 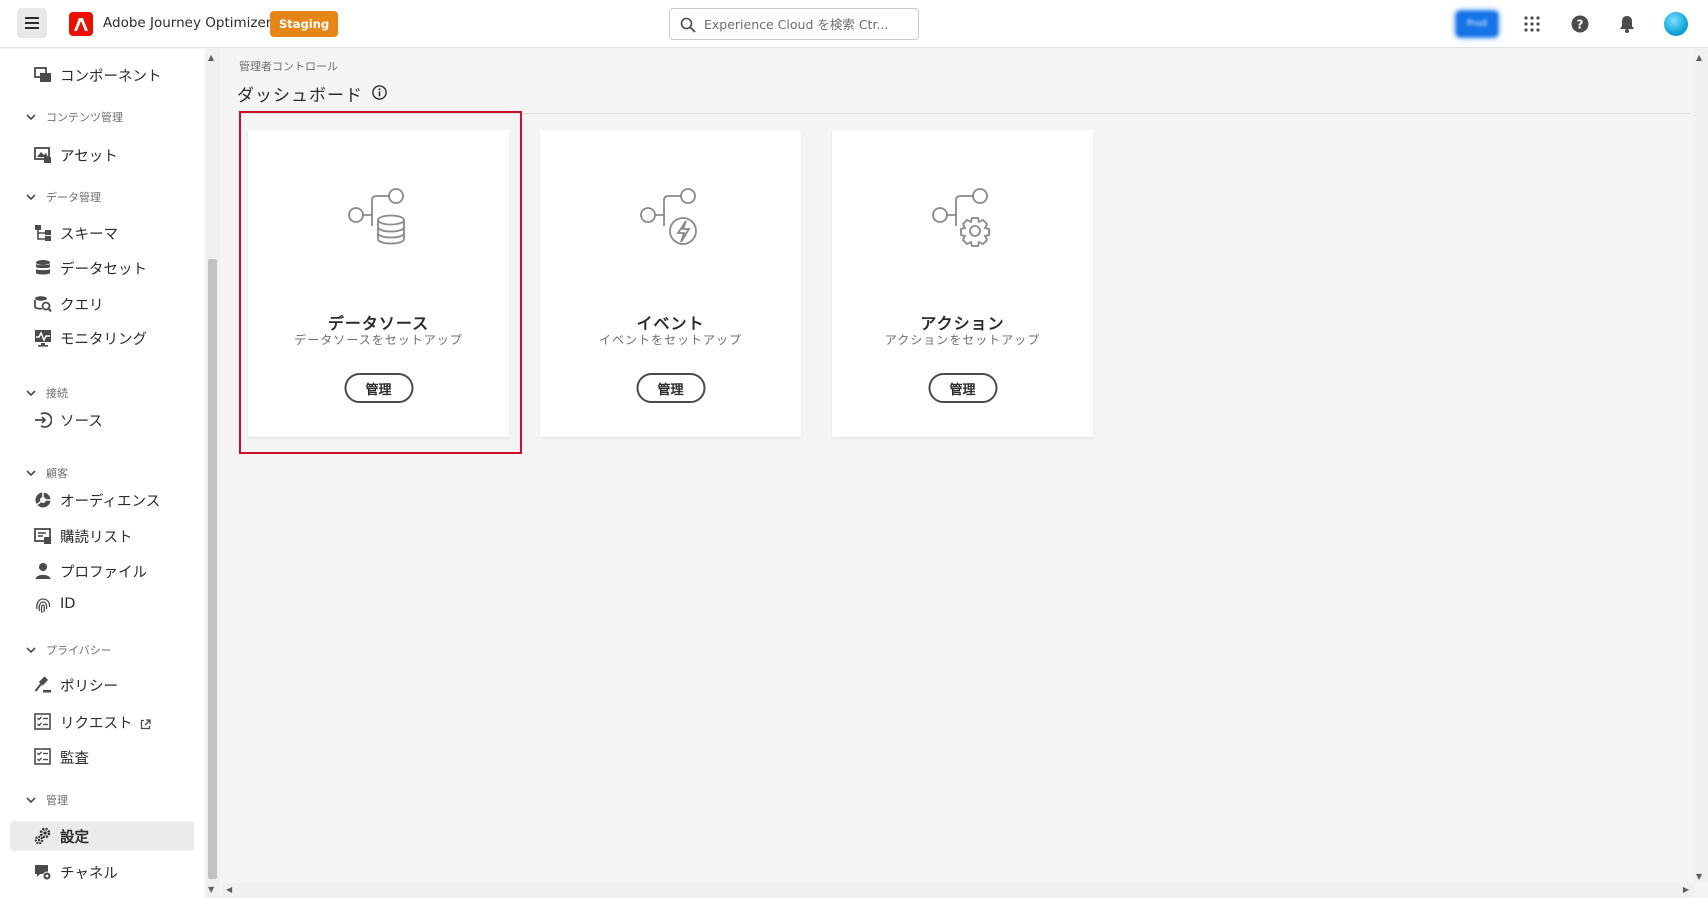 I want to click on sources-icon, so click(x=43, y=420).